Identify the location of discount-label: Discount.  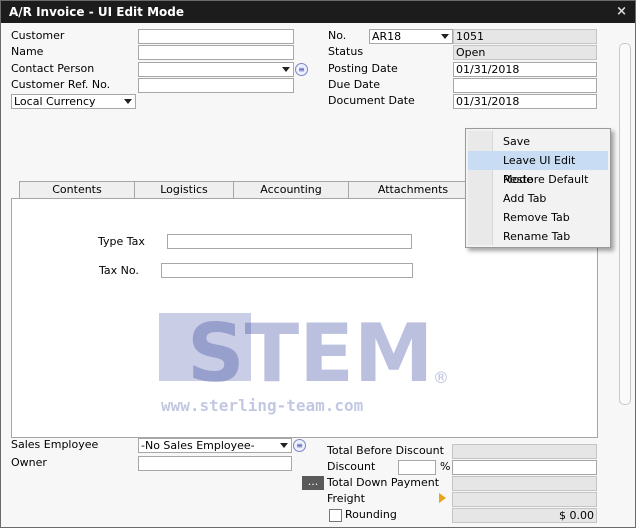
(351, 466).